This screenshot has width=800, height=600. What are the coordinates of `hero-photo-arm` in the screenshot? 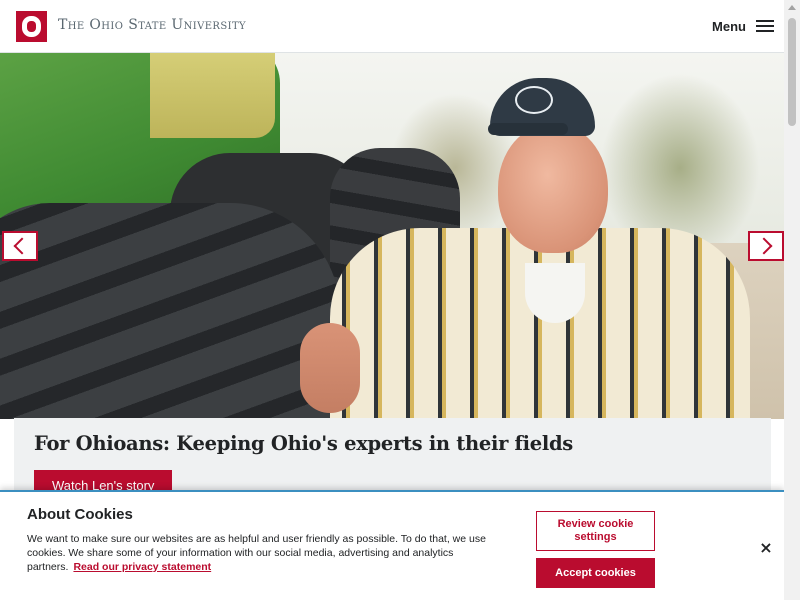 It's located at (330, 368).